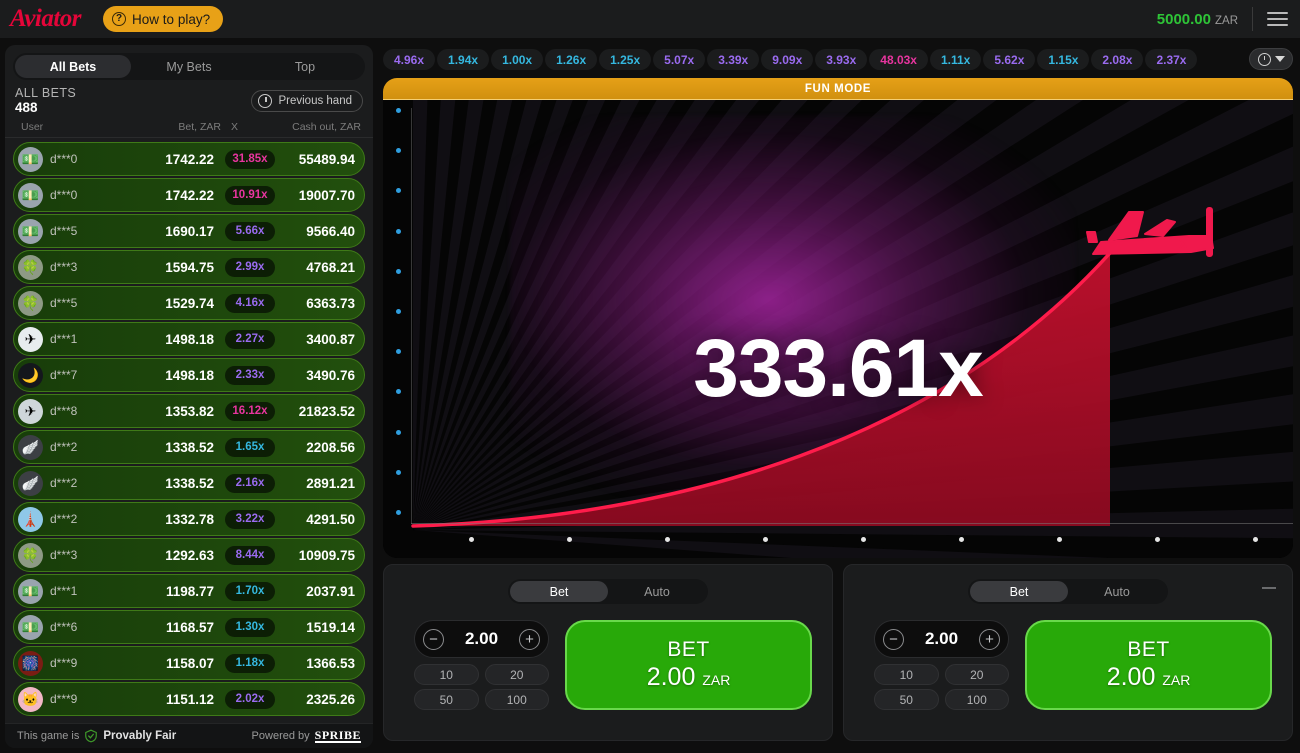 The width and height of the screenshot is (1300, 753). Describe the element at coordinates (330, 591) in the screenshot. I see `bet-cashout: 2037.91` at that location.